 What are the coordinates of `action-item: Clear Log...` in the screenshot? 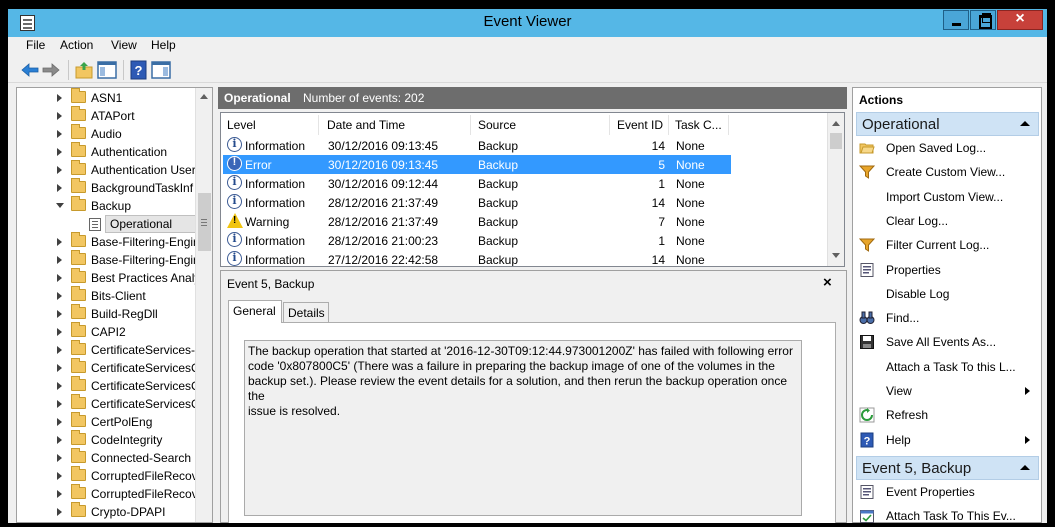 It's located at (949, 221).